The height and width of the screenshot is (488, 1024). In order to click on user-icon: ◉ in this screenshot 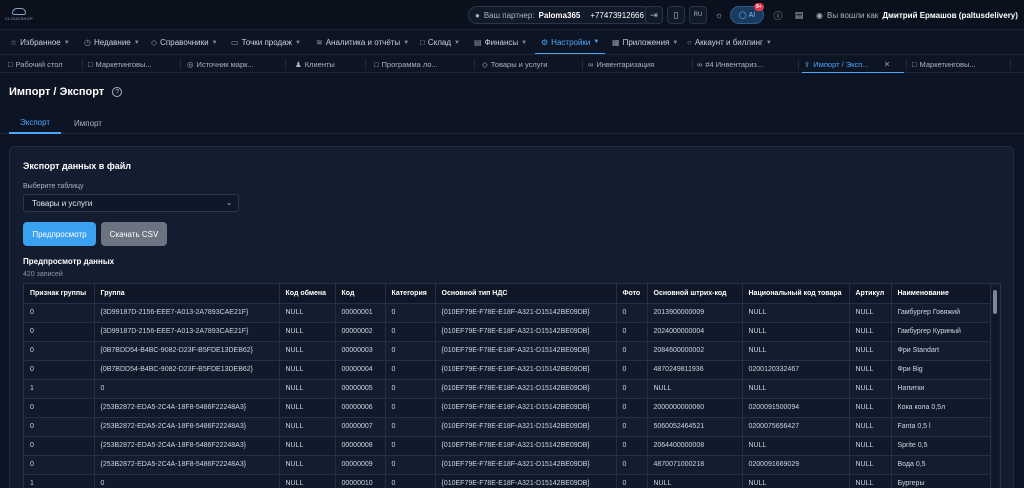, I will do `click(819, 15)`.